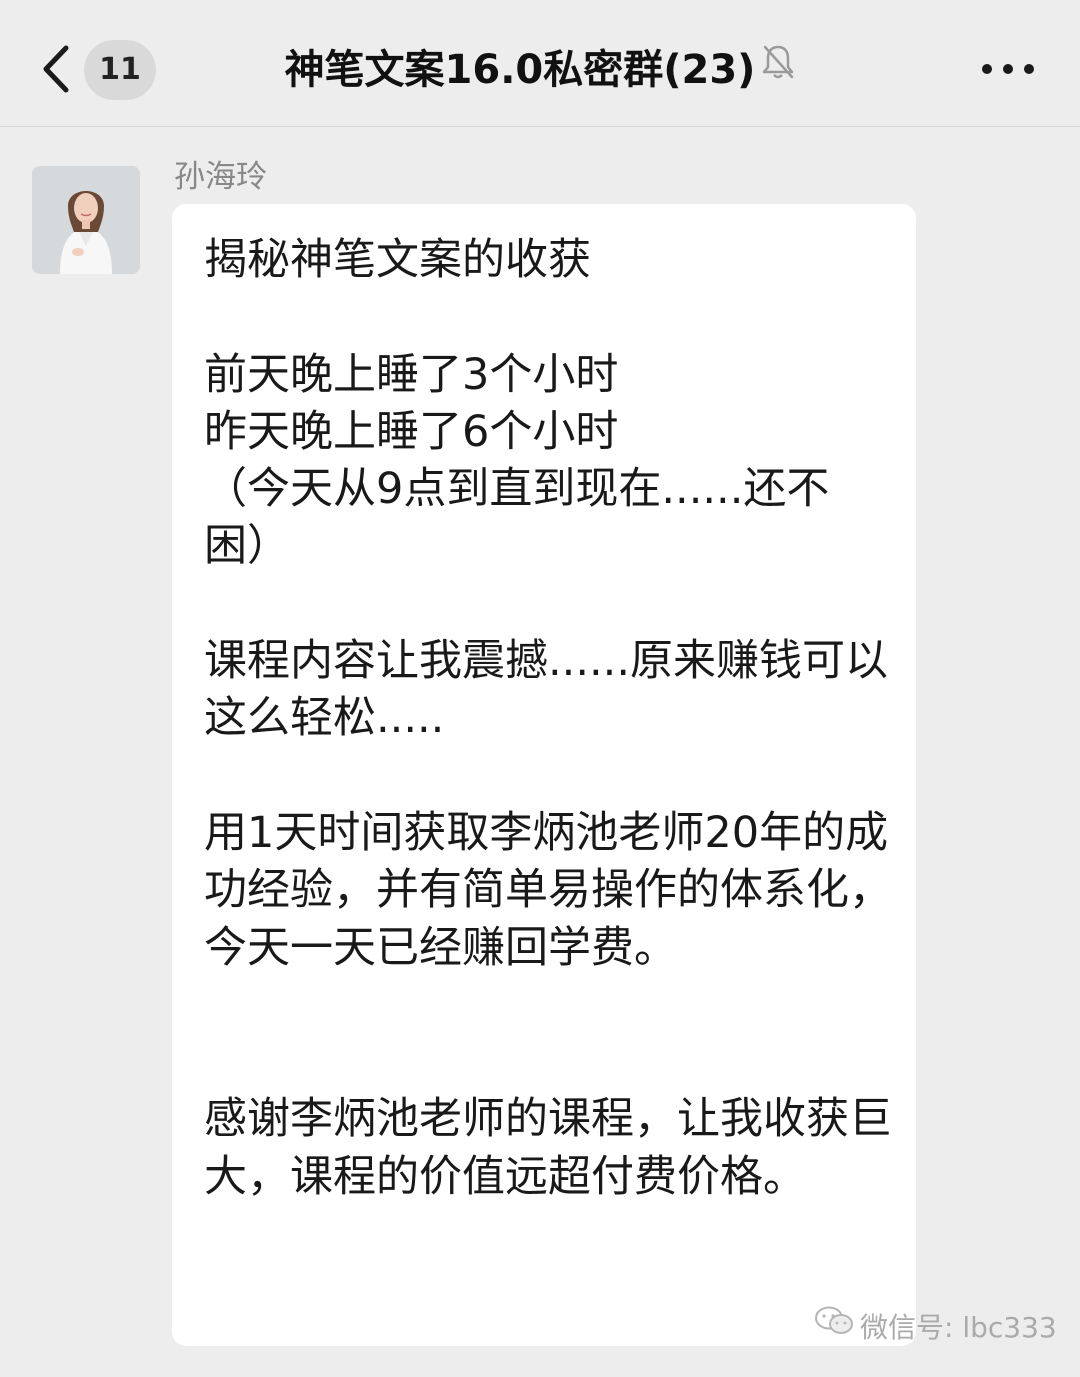  Describe the element at coordinates (958, 1327) in the screenshot. I see `watermark-text: 微信号: lbc333` at that location.